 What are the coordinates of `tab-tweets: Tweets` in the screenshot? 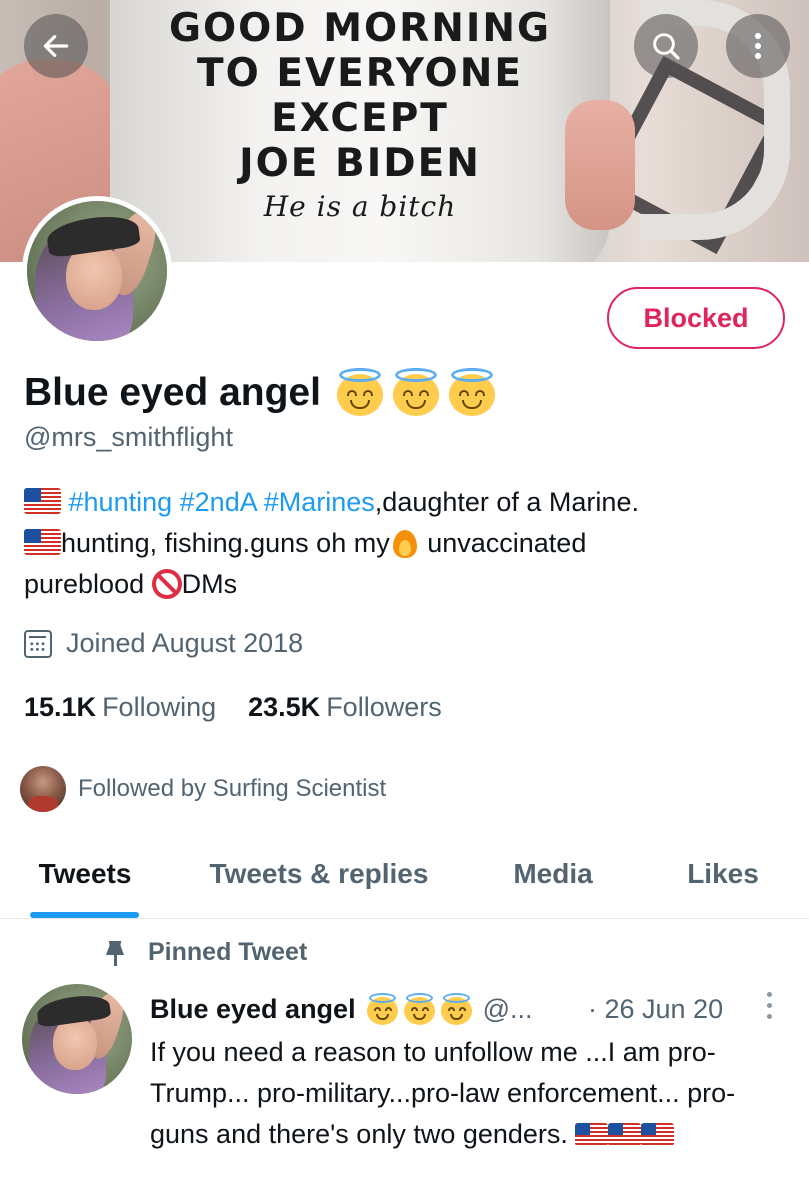 It's located at (85, 874).